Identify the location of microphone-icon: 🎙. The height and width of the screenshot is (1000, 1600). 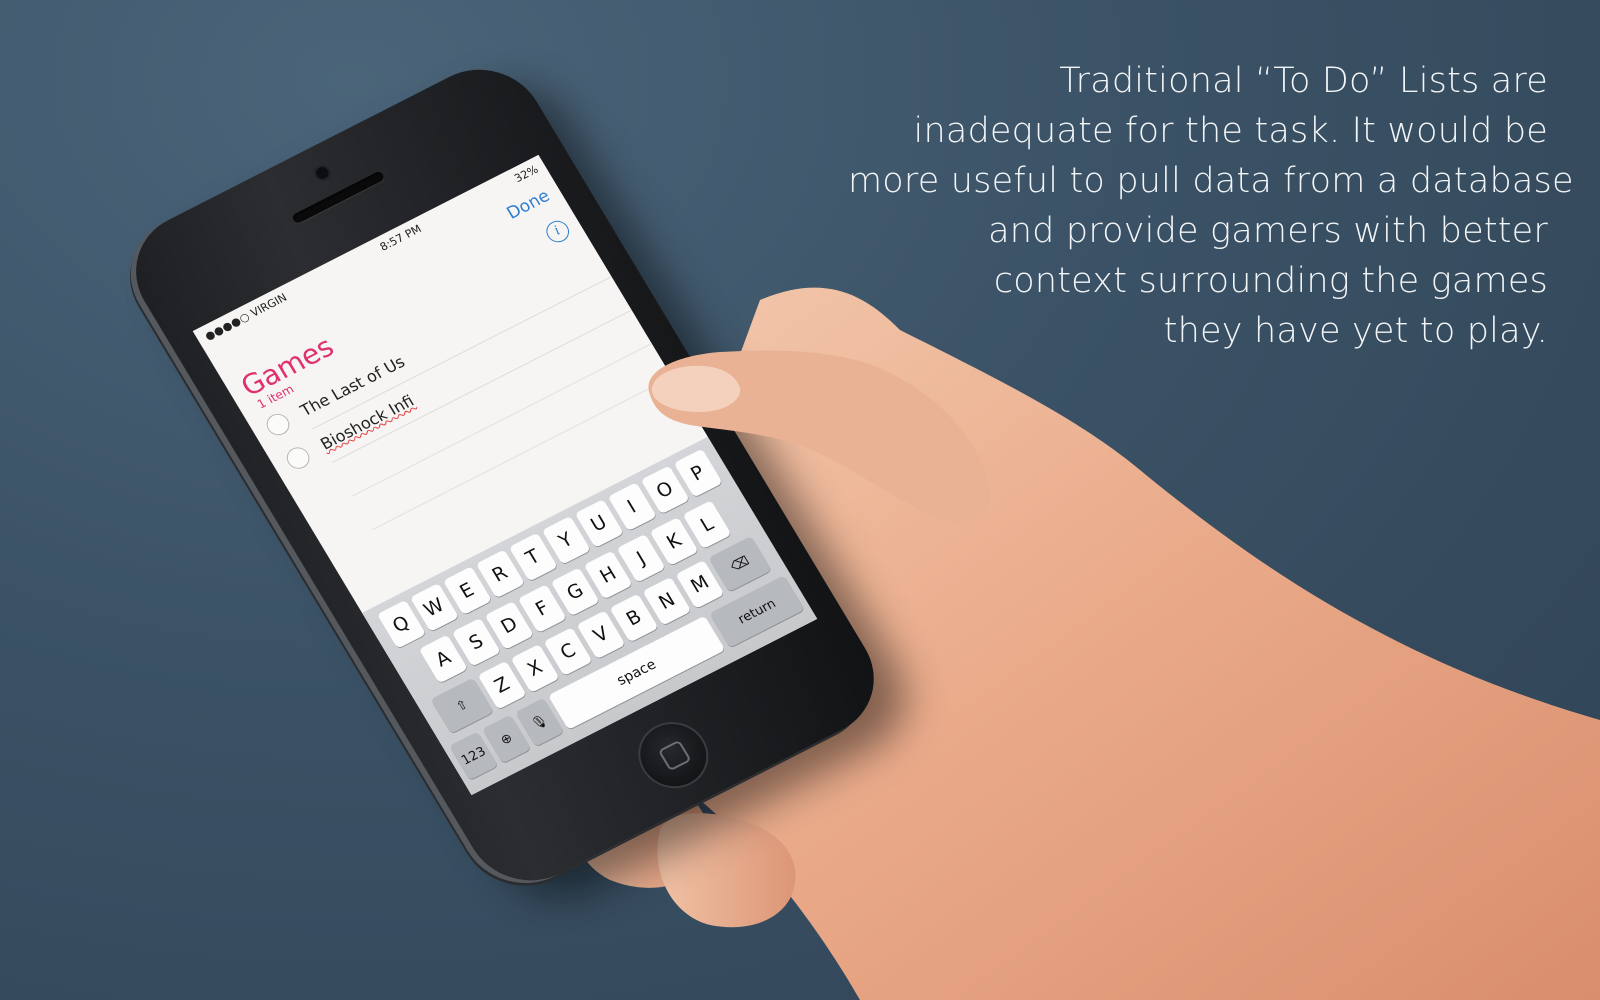
(539, 722).